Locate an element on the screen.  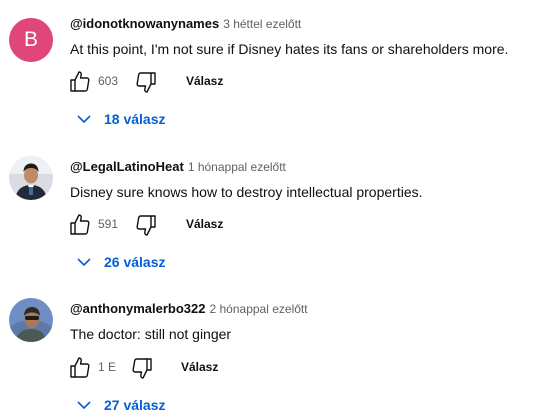
comment-text: The doctor: still not ginger is located at coordinates (151, 334).